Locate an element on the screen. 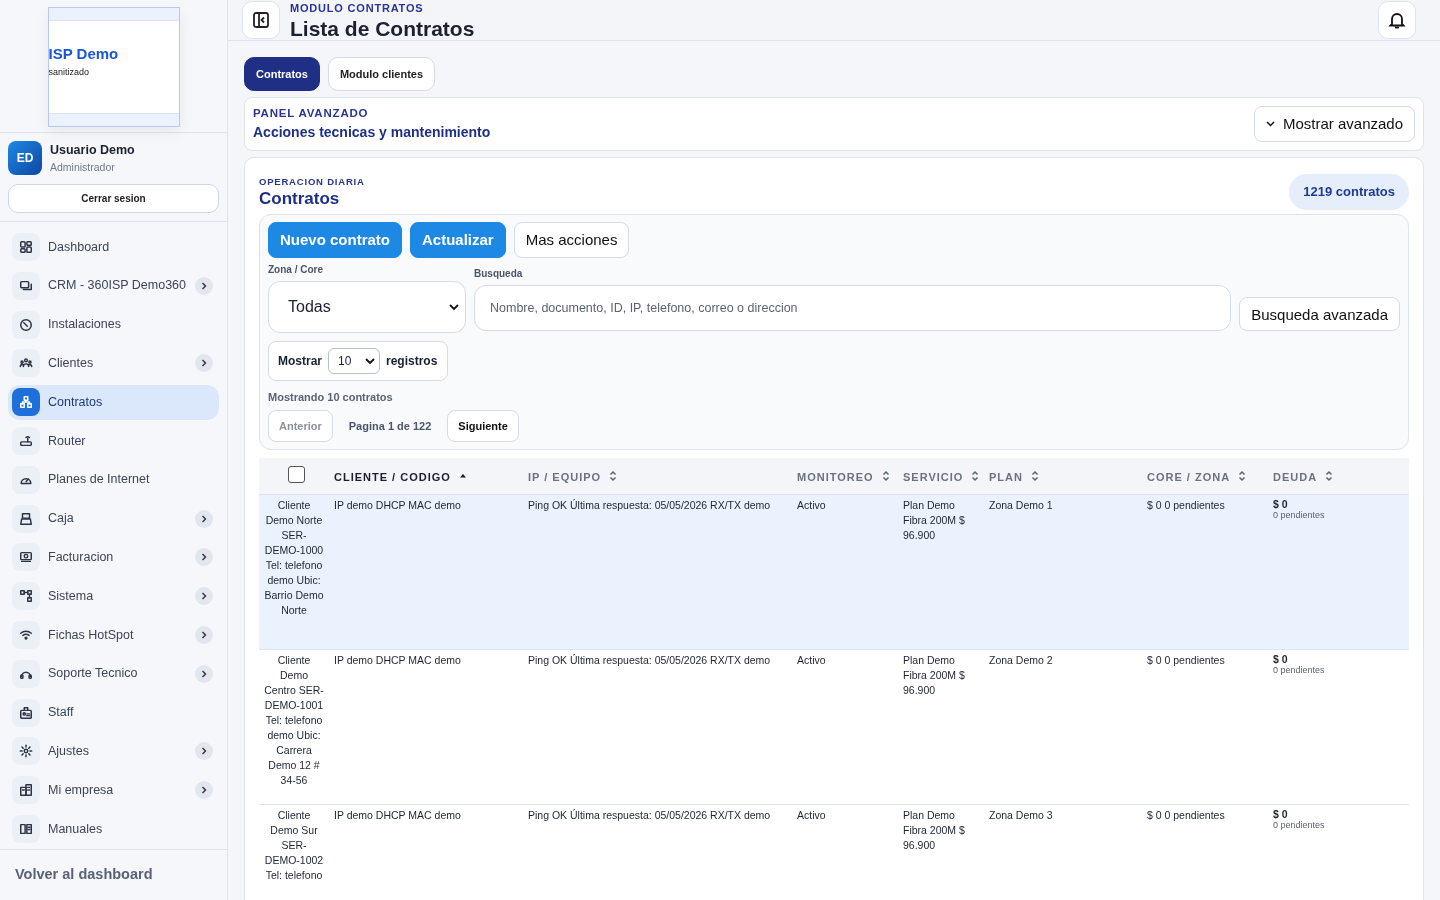  register-icon is located at coordinates (26, 518).